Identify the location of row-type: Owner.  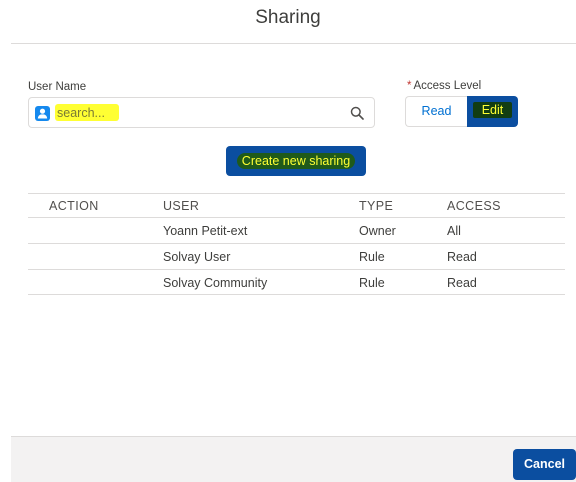
(377, 231).